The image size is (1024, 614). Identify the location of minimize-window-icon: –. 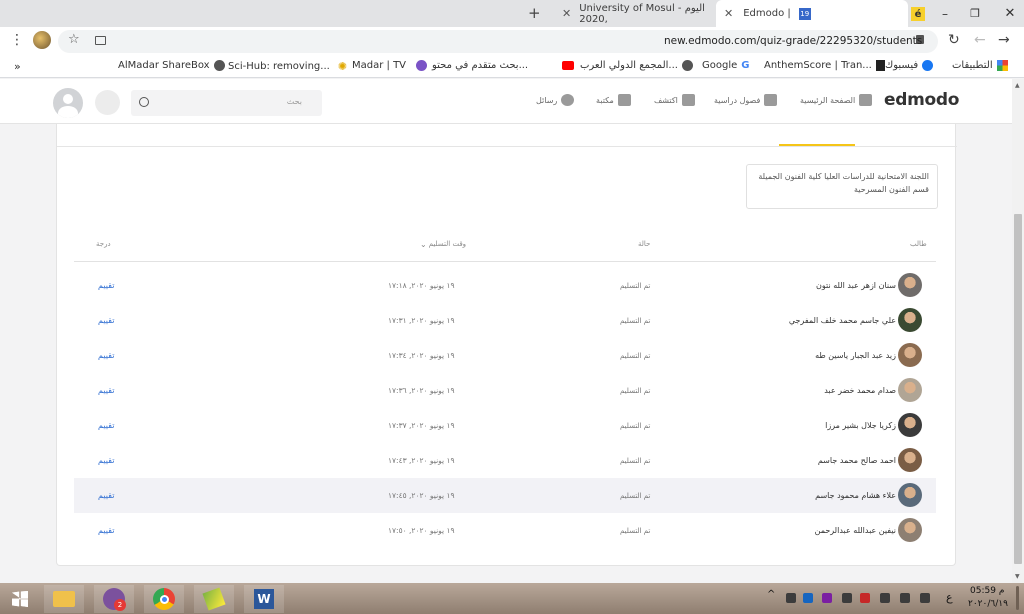
(945, 13).